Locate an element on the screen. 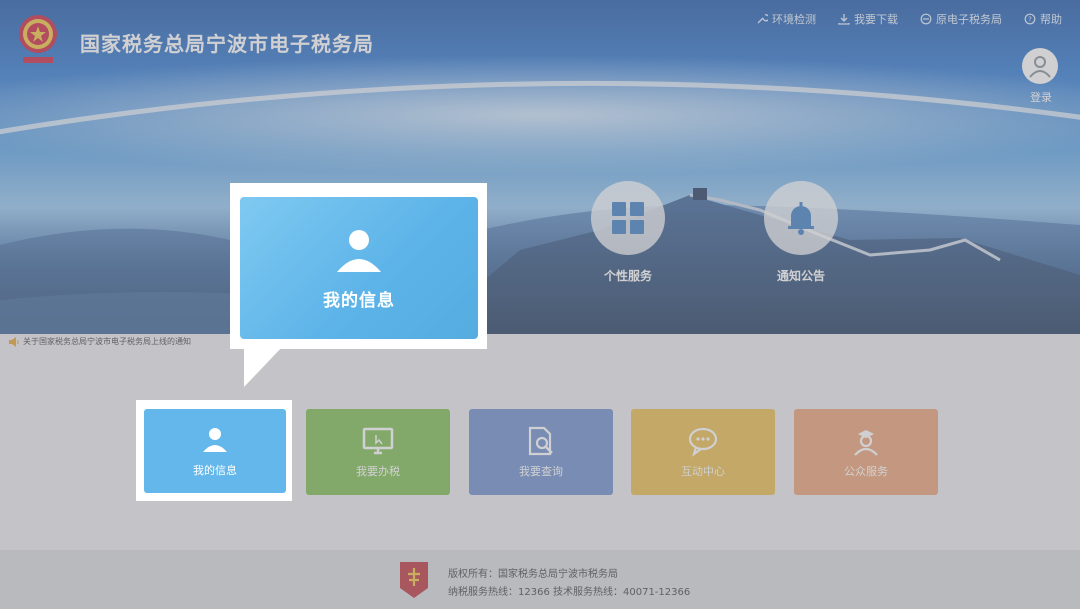 Image resolution: width=1080 pixels, height=609 pixels. footer-emblem-icon is located at coordinates (414, 580).